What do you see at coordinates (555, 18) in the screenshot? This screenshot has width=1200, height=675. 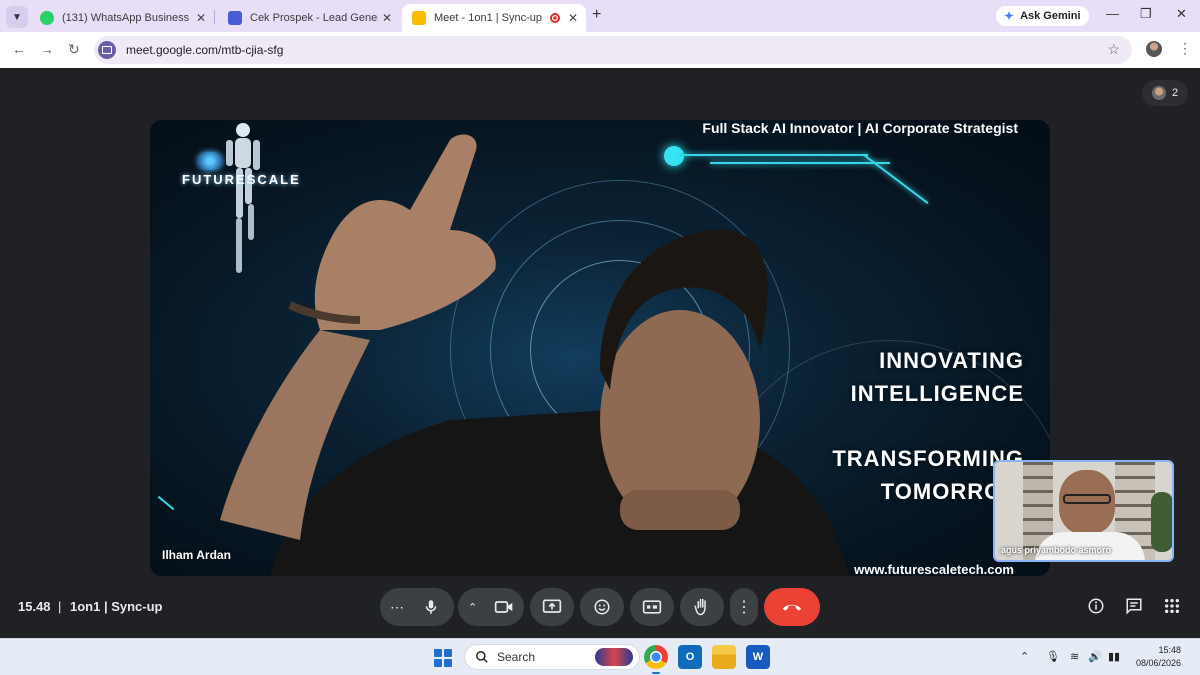 I see `recording-icon` at bounding box center [555, 18].